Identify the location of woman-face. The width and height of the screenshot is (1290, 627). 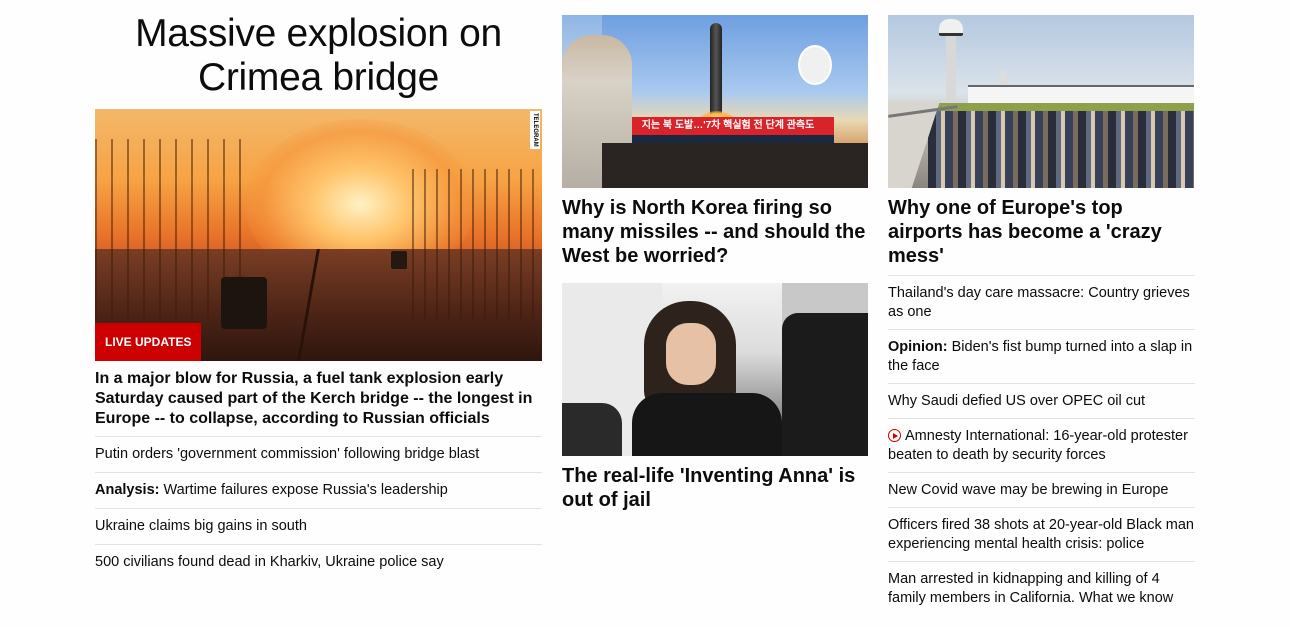
(691, 354).